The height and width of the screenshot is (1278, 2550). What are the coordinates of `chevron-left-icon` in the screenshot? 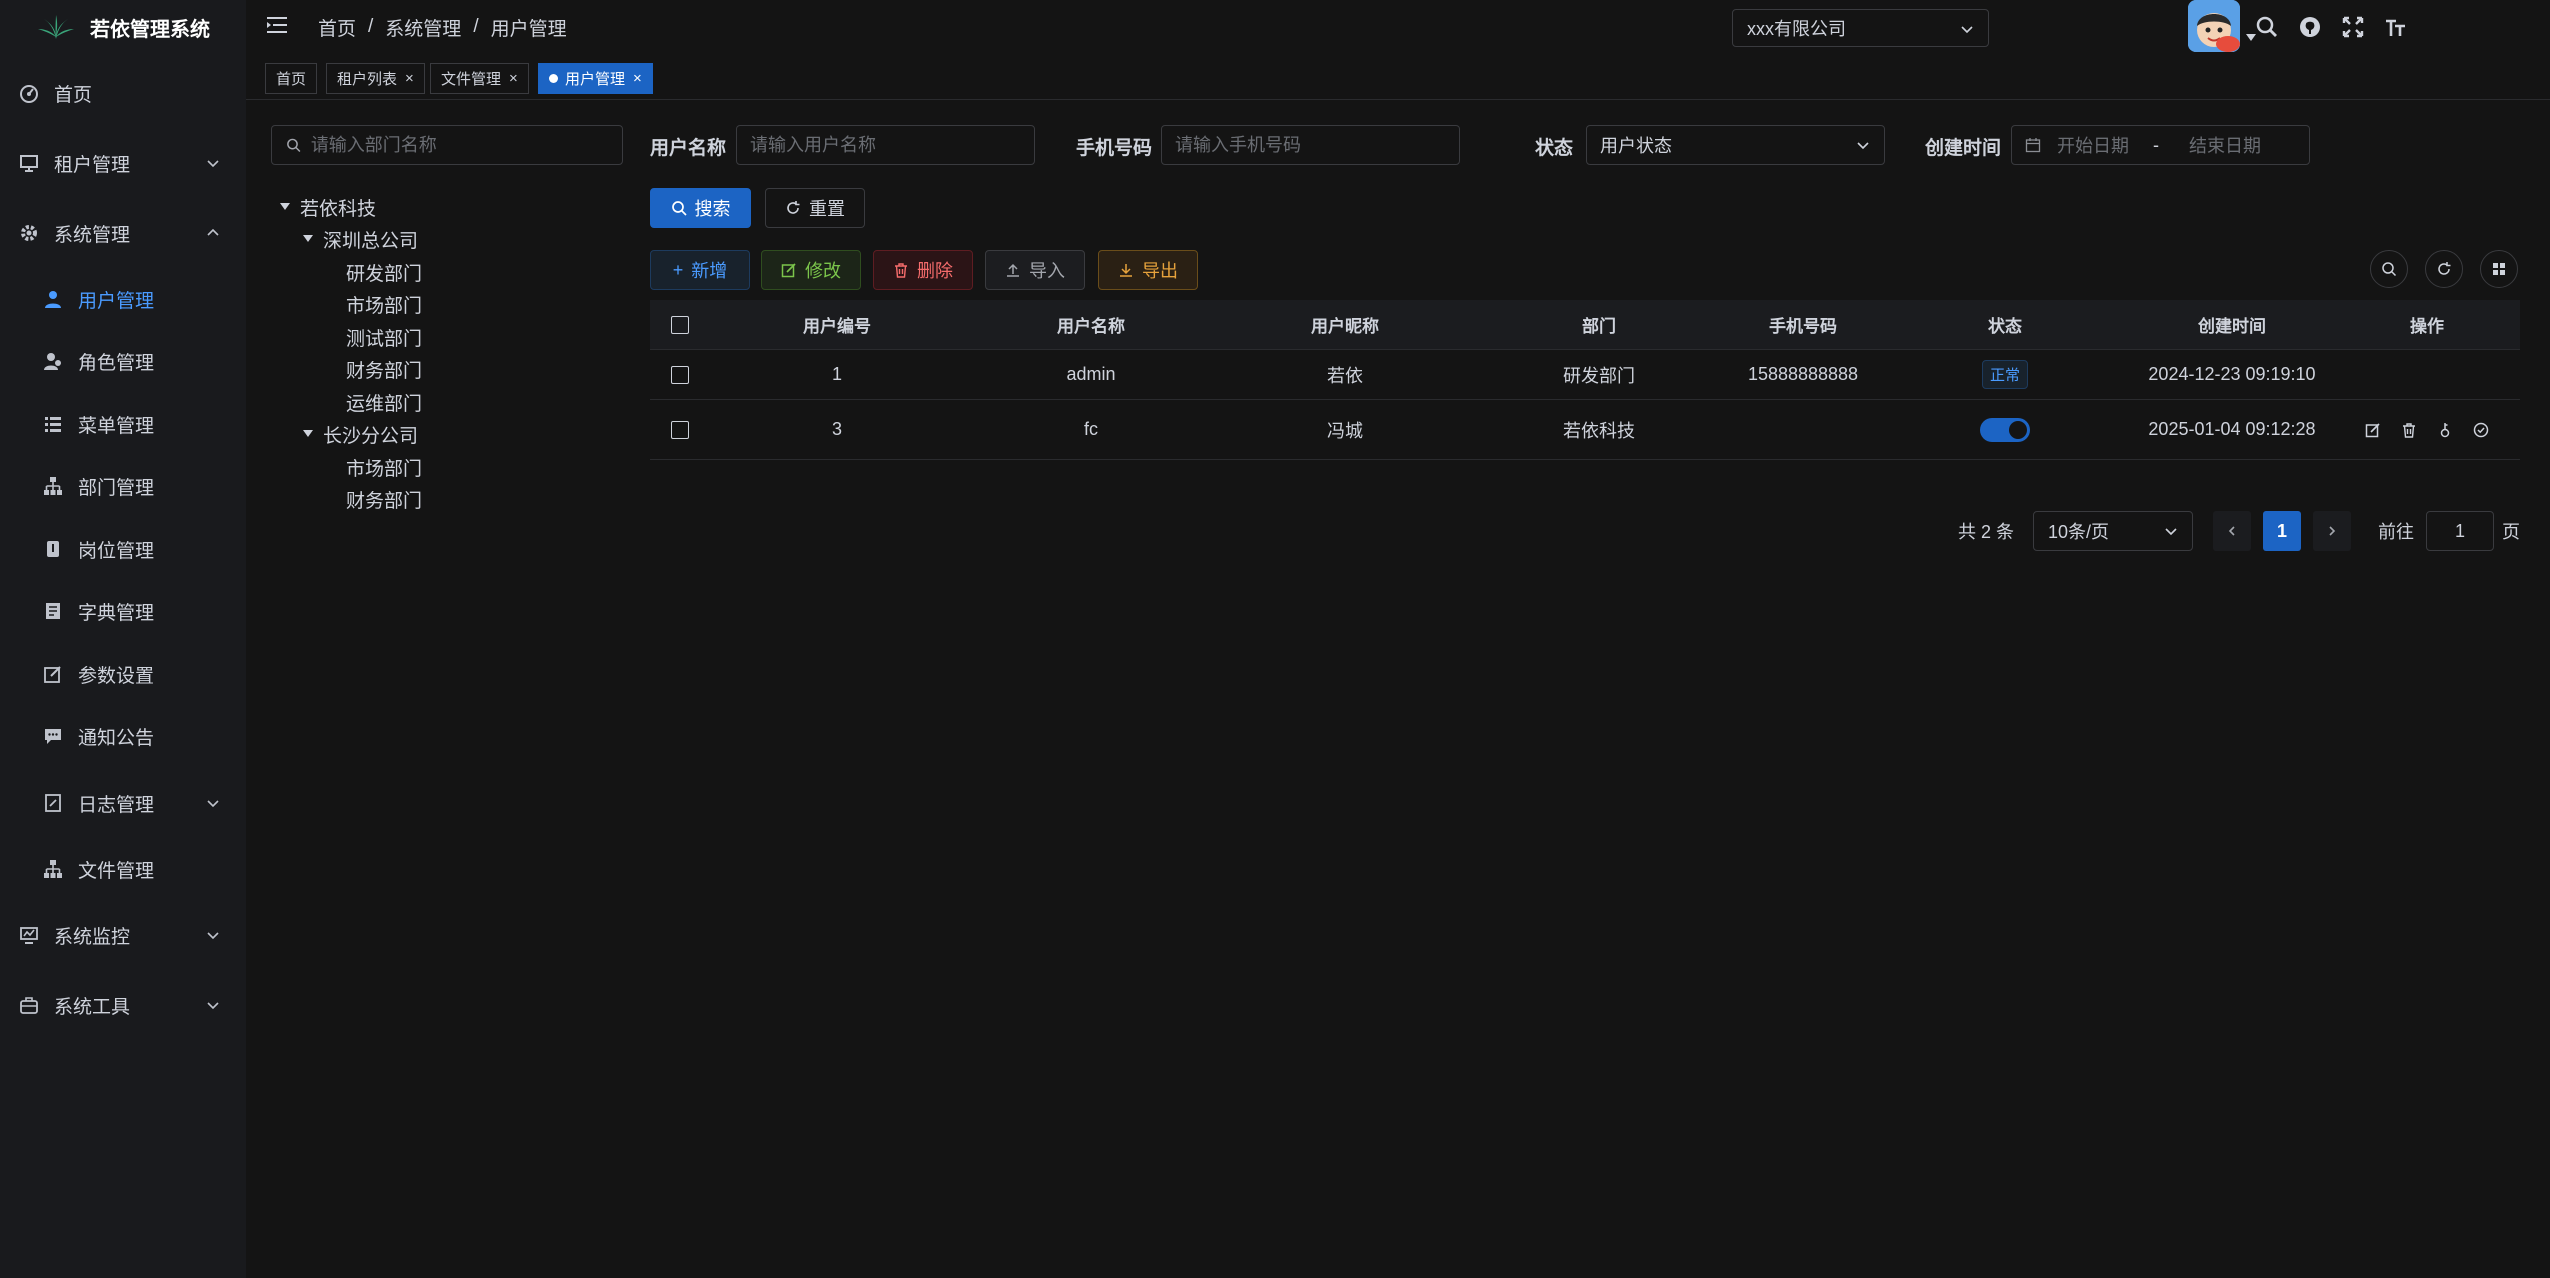 It's located at (2231, 531).